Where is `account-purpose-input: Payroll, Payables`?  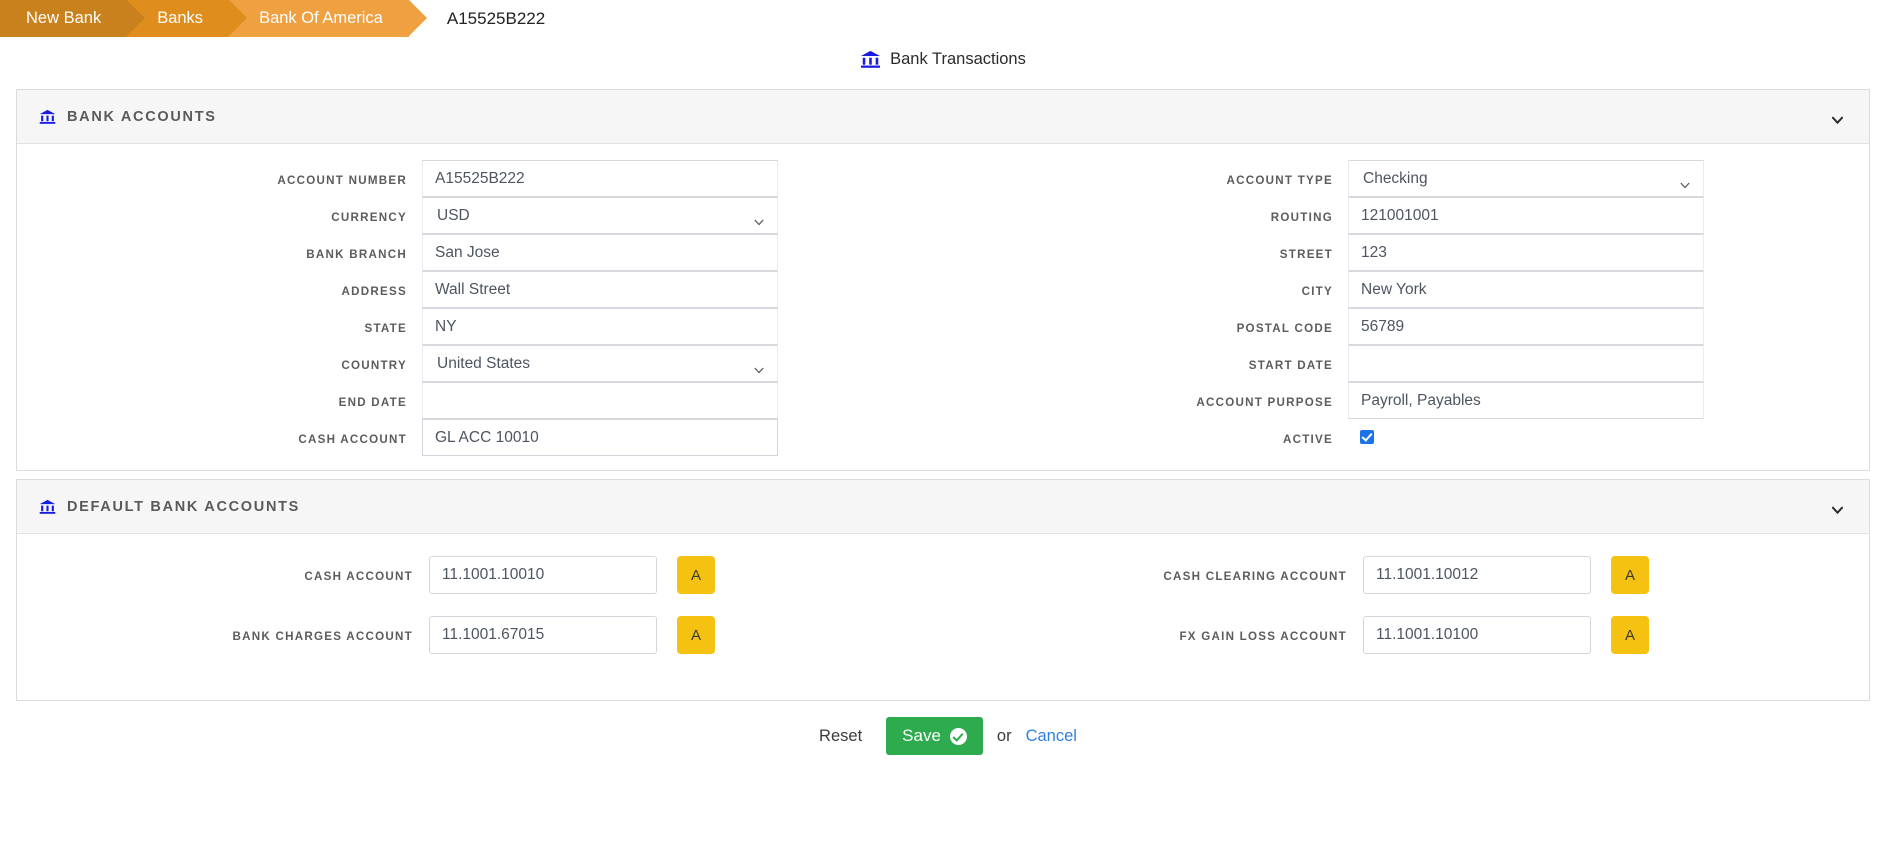
account-purpose-input: Payroll, Payables is located at coordinates (1526, 400).